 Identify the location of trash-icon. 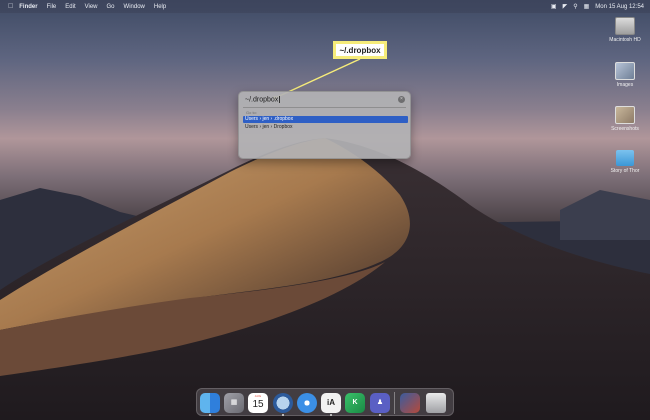
(436, 403).